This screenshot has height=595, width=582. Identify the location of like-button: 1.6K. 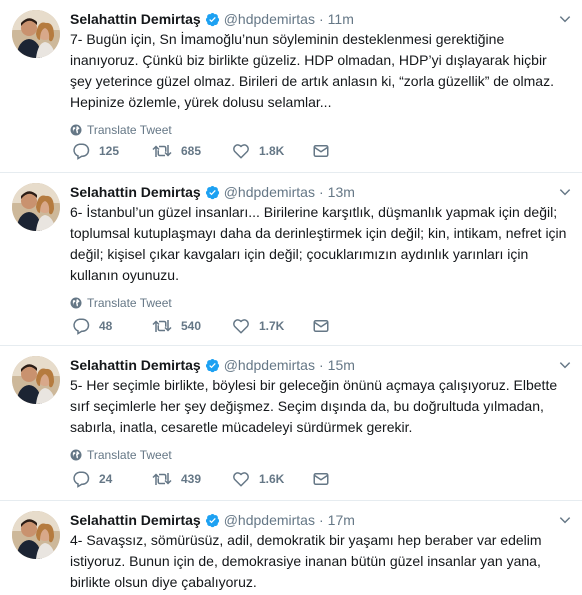
(272, 479).